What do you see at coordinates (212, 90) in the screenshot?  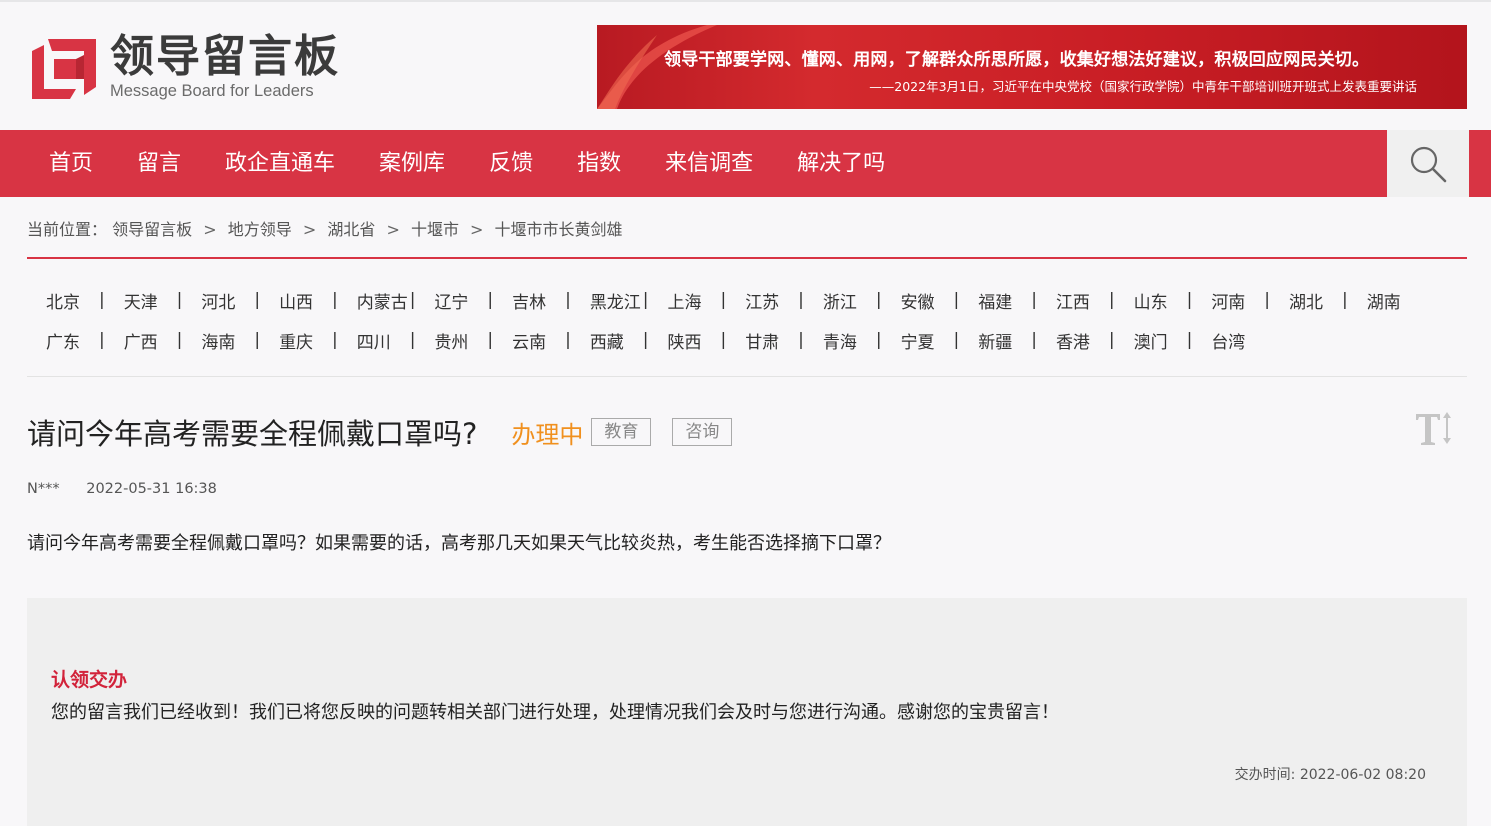 I see `logo-subtitle: Message Board for Leaders` at bounding box center [212, 90].